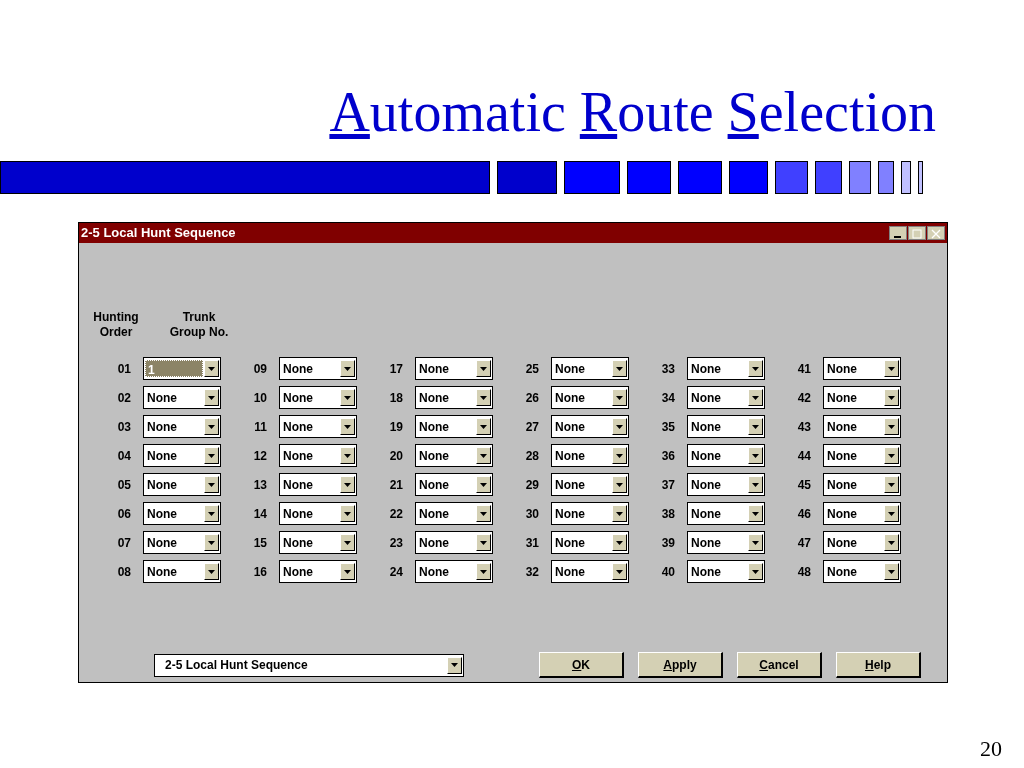  What do you see at coordinates (779, 665) in the screenshot?
I see `dialog-button: Cancel` at bounding box center [779, 665].